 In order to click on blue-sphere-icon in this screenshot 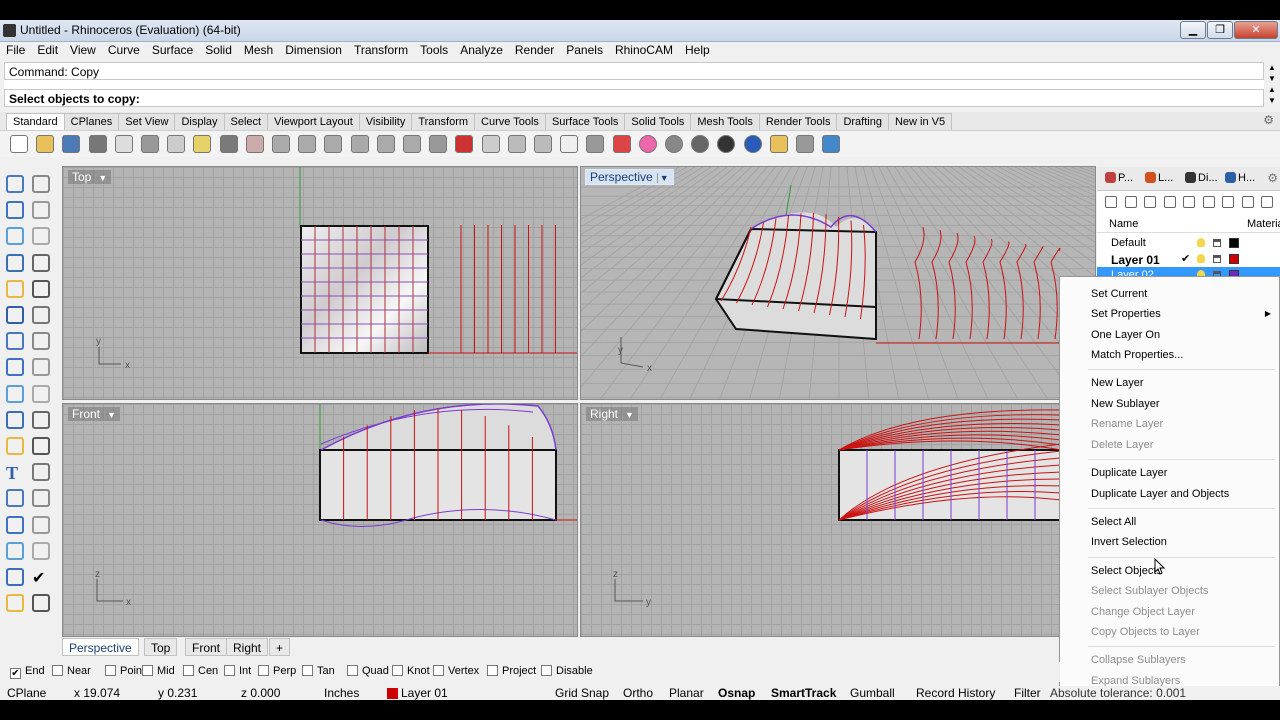, I will do `click(752, 144)`.